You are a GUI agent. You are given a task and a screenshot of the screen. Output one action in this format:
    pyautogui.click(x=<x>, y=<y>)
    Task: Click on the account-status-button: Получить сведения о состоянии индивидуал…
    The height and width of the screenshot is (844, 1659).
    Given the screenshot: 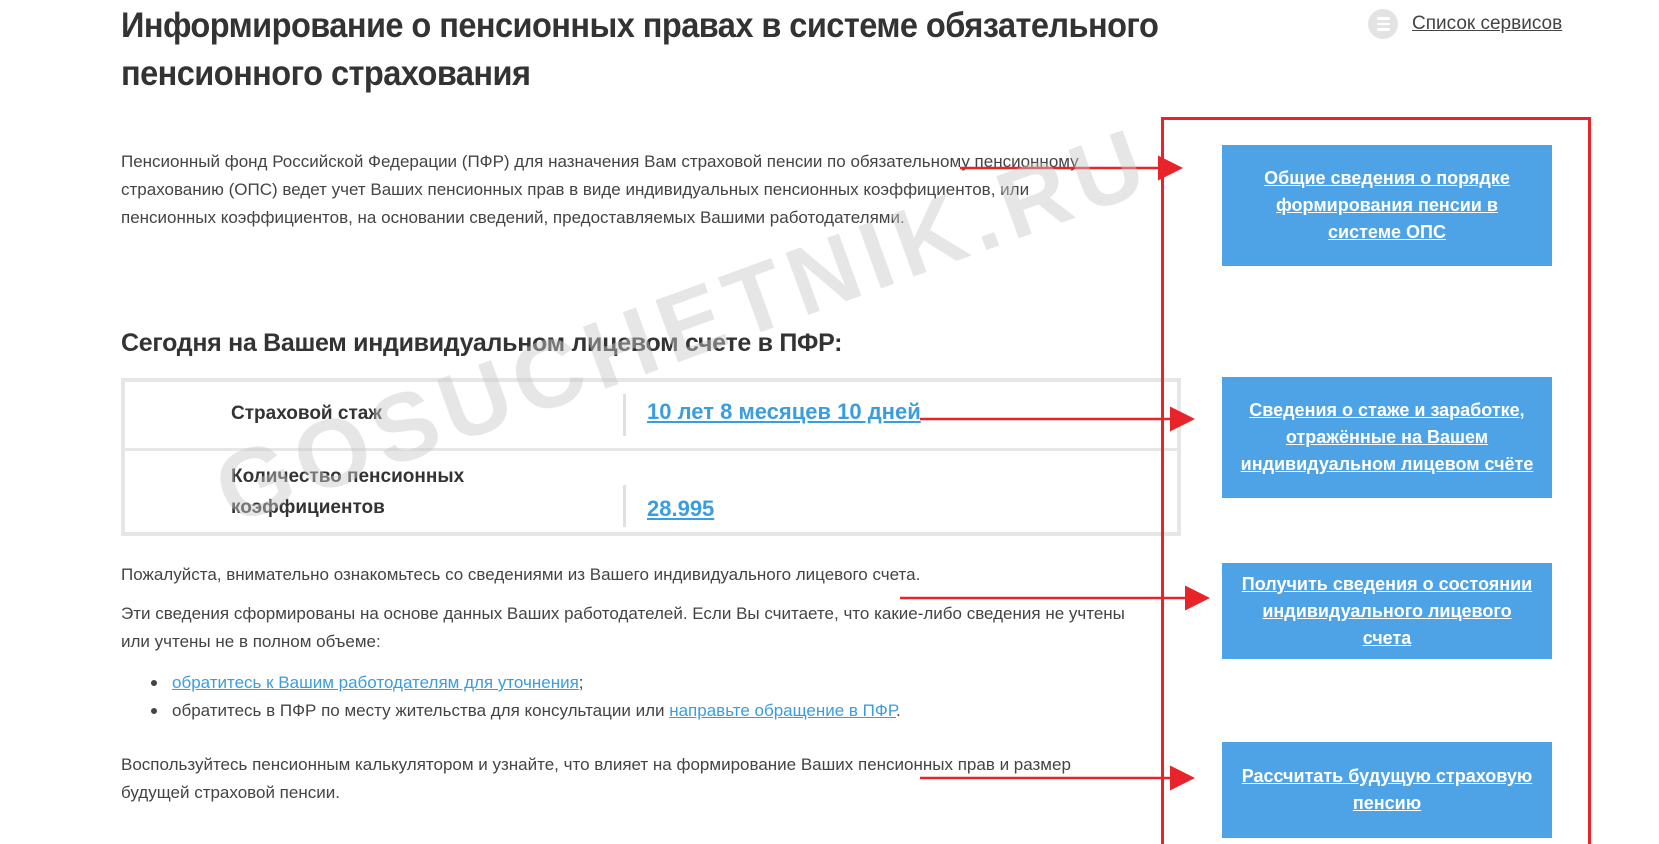 What is the action you would take?
    pyautogui.click(x=1387, y=611)
    